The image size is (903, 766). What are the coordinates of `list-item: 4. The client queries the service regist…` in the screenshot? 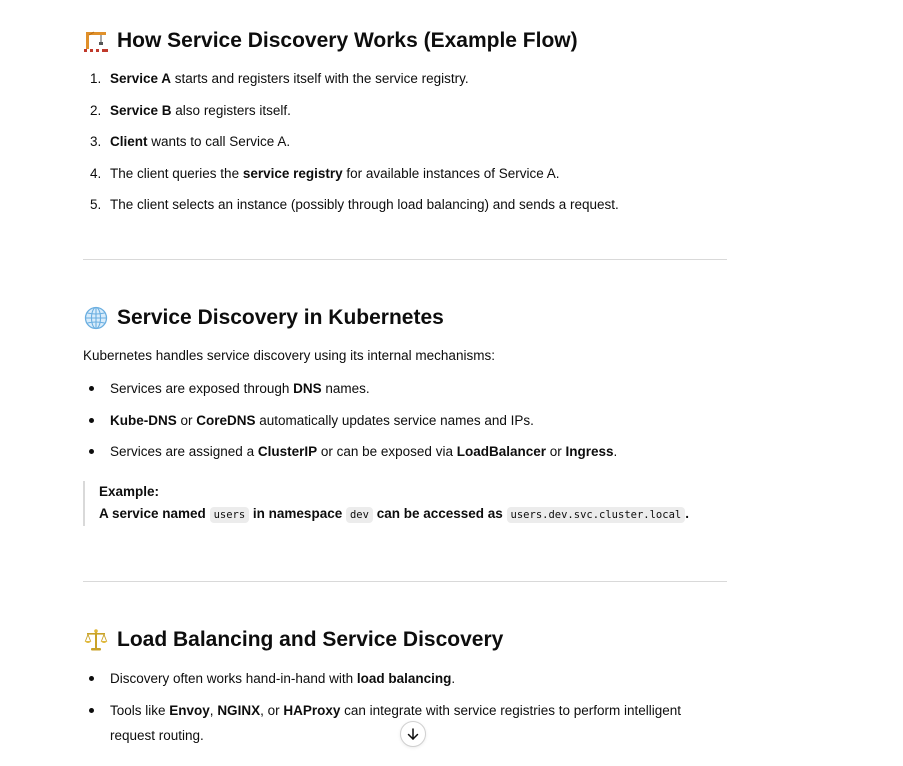 It's located at (325, 173).